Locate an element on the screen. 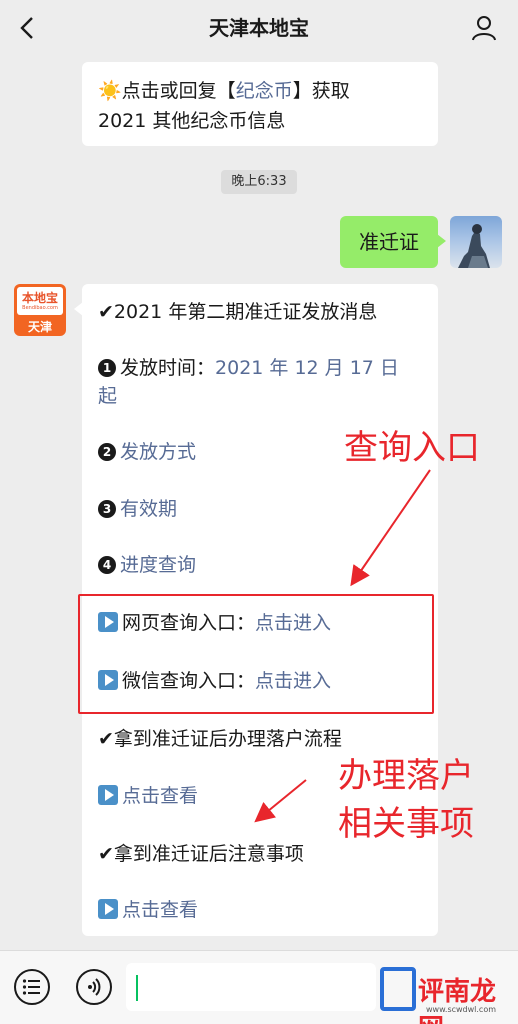 This screenshot has width=518, height=1024. annotation-arrows is located at coordinates (342, 646).